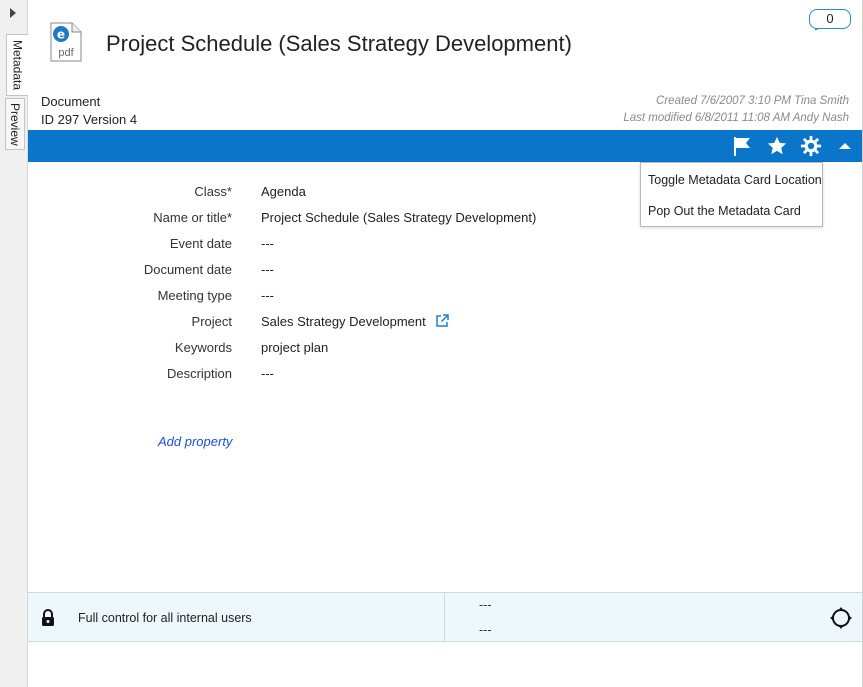  I want to click on object-id-version: ID 297 Version 4, so click(89, 119).